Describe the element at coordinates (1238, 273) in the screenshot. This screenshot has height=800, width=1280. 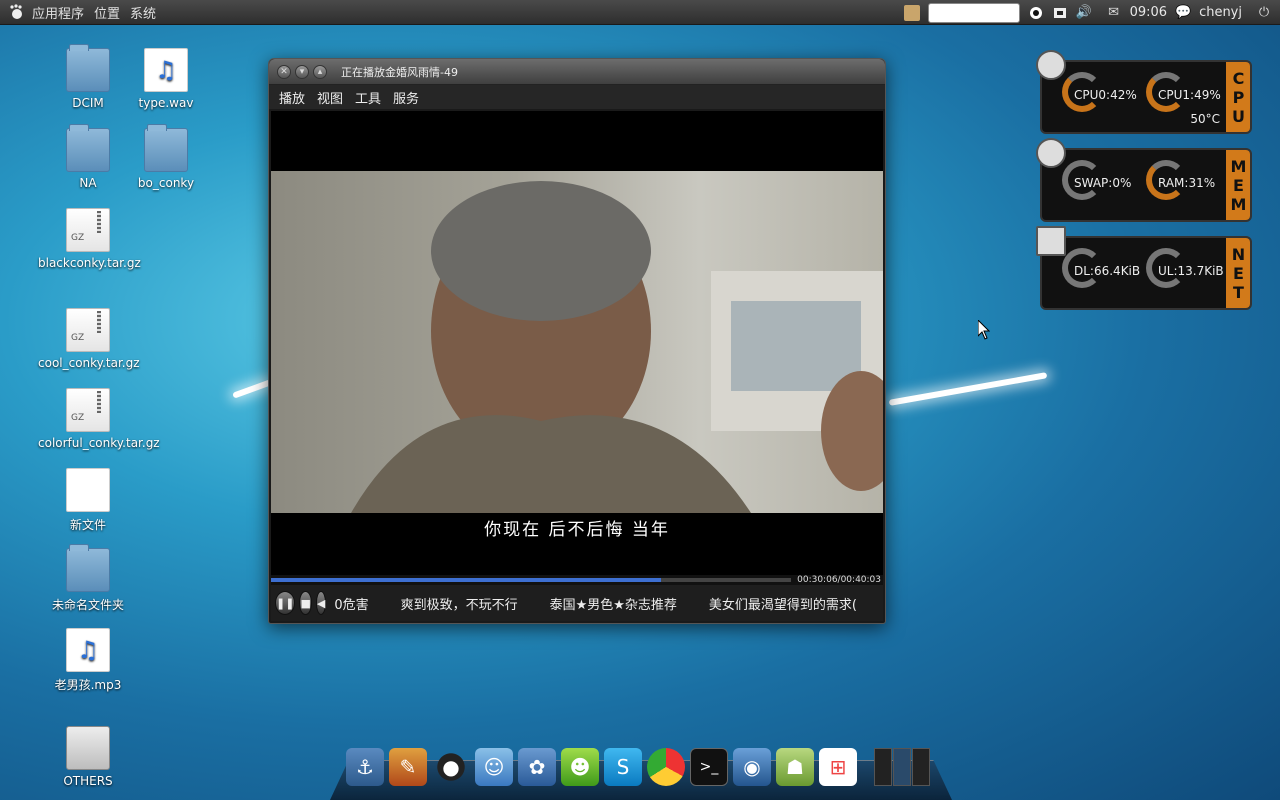
I see `net-side-label: NET` at that location.